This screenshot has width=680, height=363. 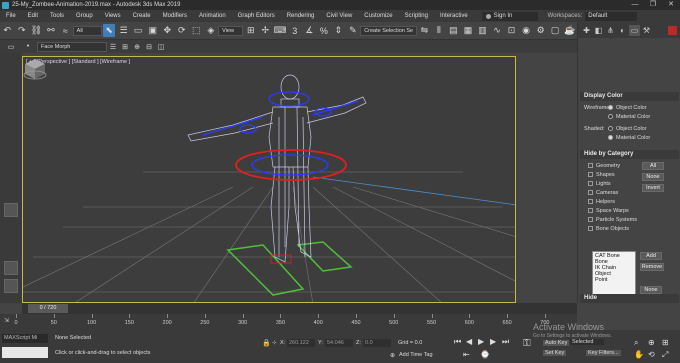 I want to click on selection-filter-dropdown: All, so click(x=87, y=30).